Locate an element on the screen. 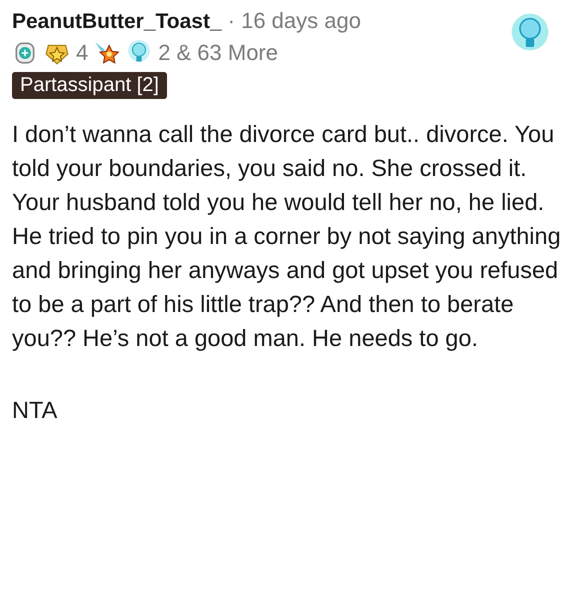 Image resolution: width=586 pixels, height=592 pixels. light-bulb-icon is located at coordinates (530, 32).